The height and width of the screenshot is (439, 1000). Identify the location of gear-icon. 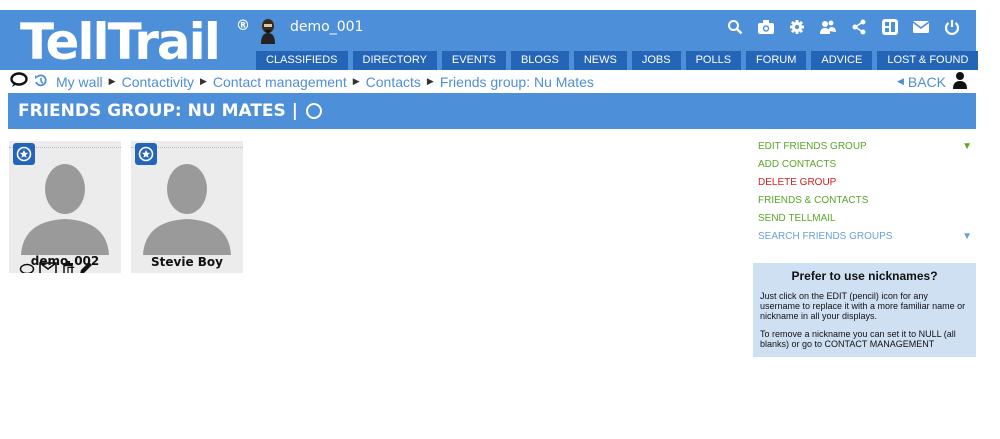
(797, 27).